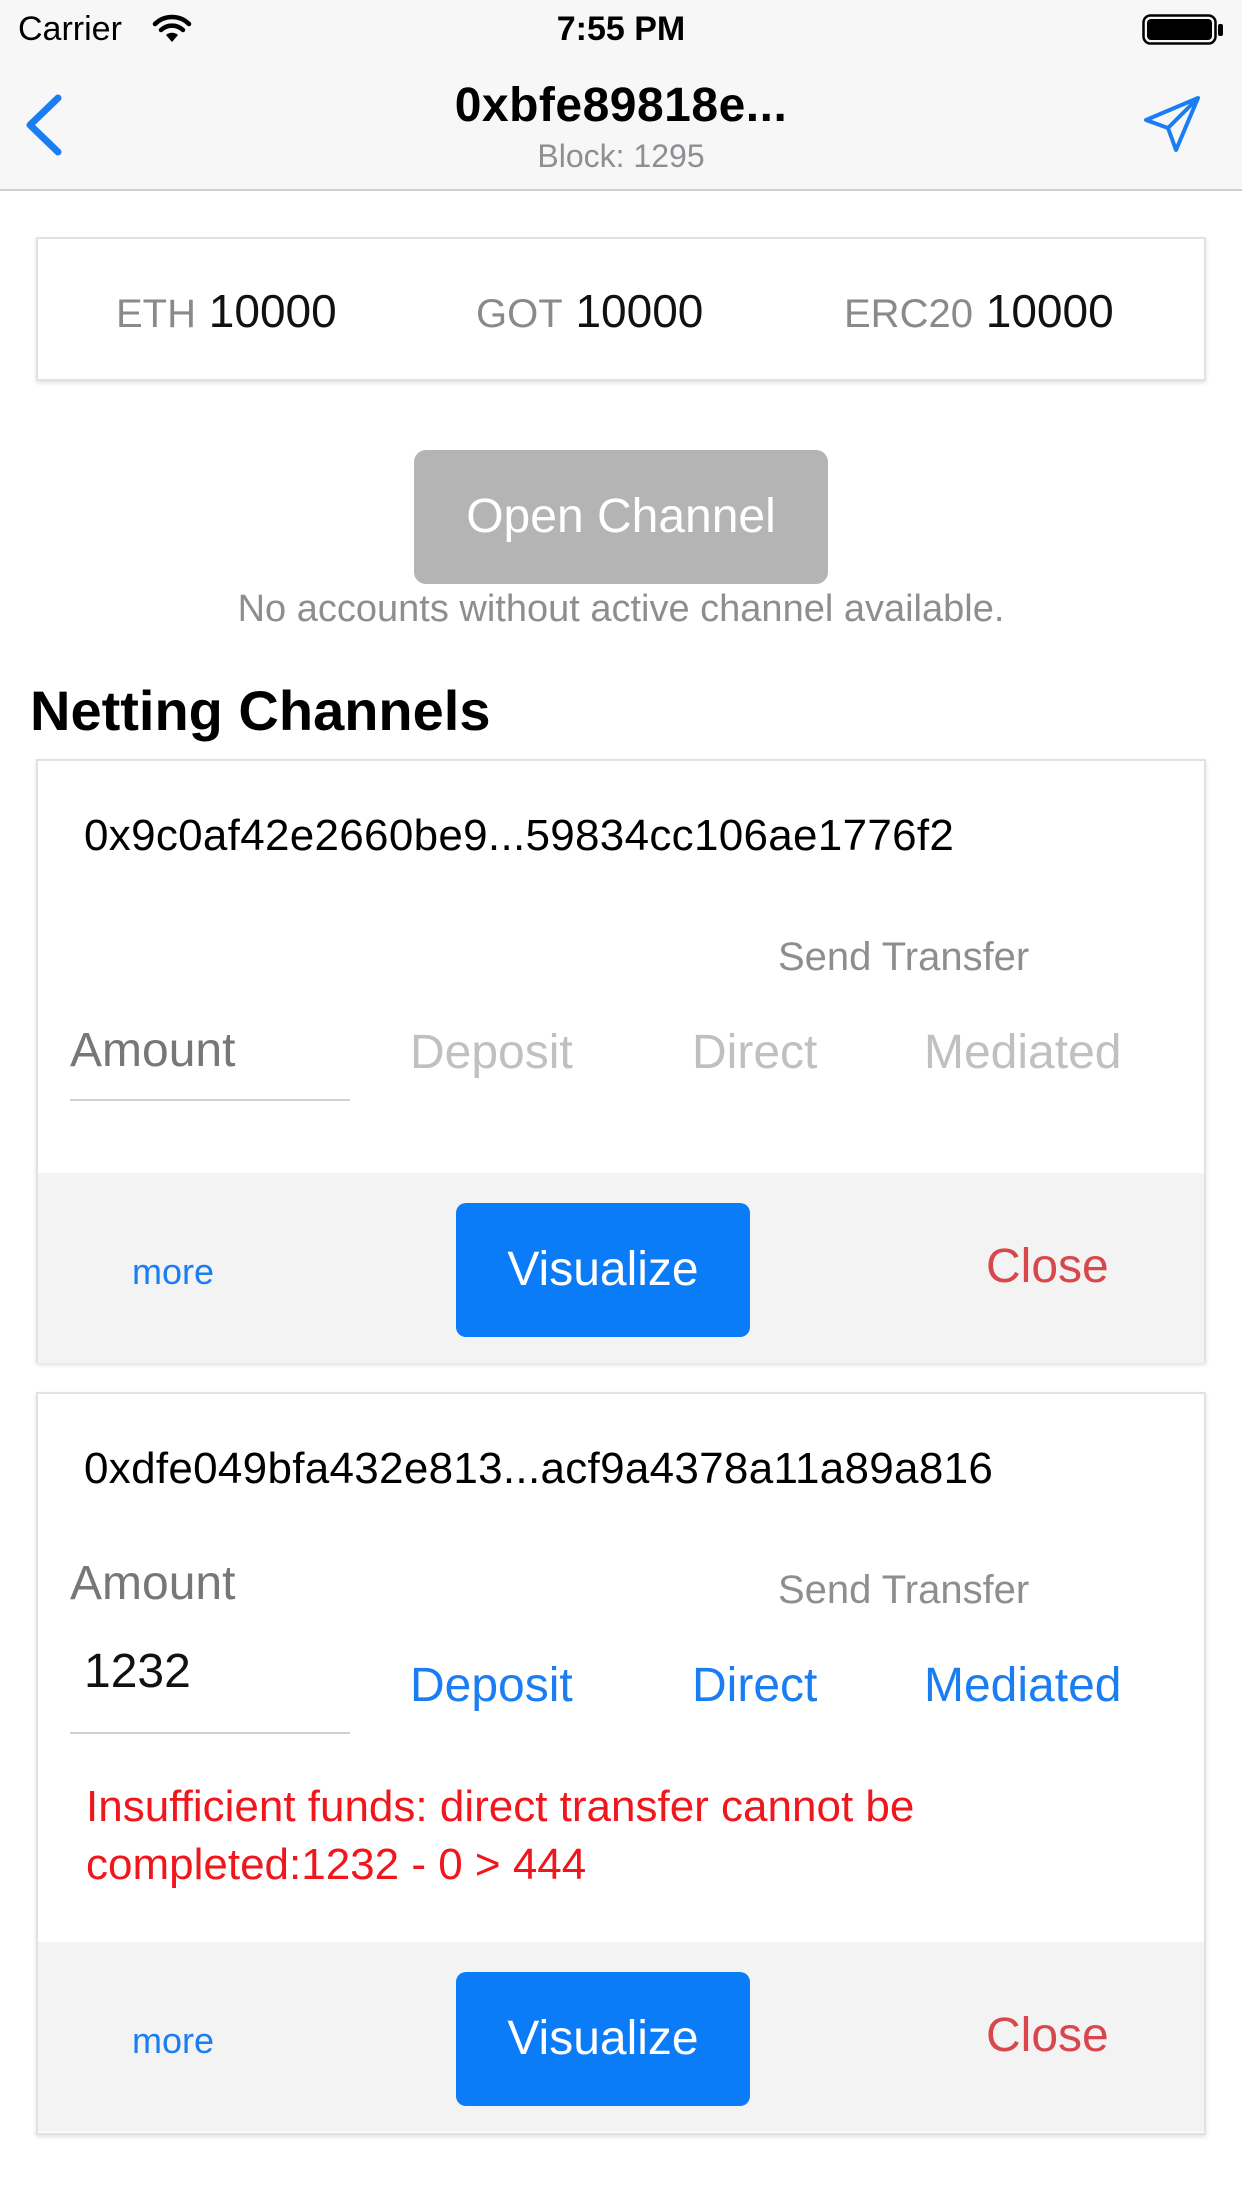  Describe the element at coordinates (539, 1468) in the screenshot. I see `channel-address: 0xdfe049bfa432e813...acf9a4378a11a89a816` at that location.